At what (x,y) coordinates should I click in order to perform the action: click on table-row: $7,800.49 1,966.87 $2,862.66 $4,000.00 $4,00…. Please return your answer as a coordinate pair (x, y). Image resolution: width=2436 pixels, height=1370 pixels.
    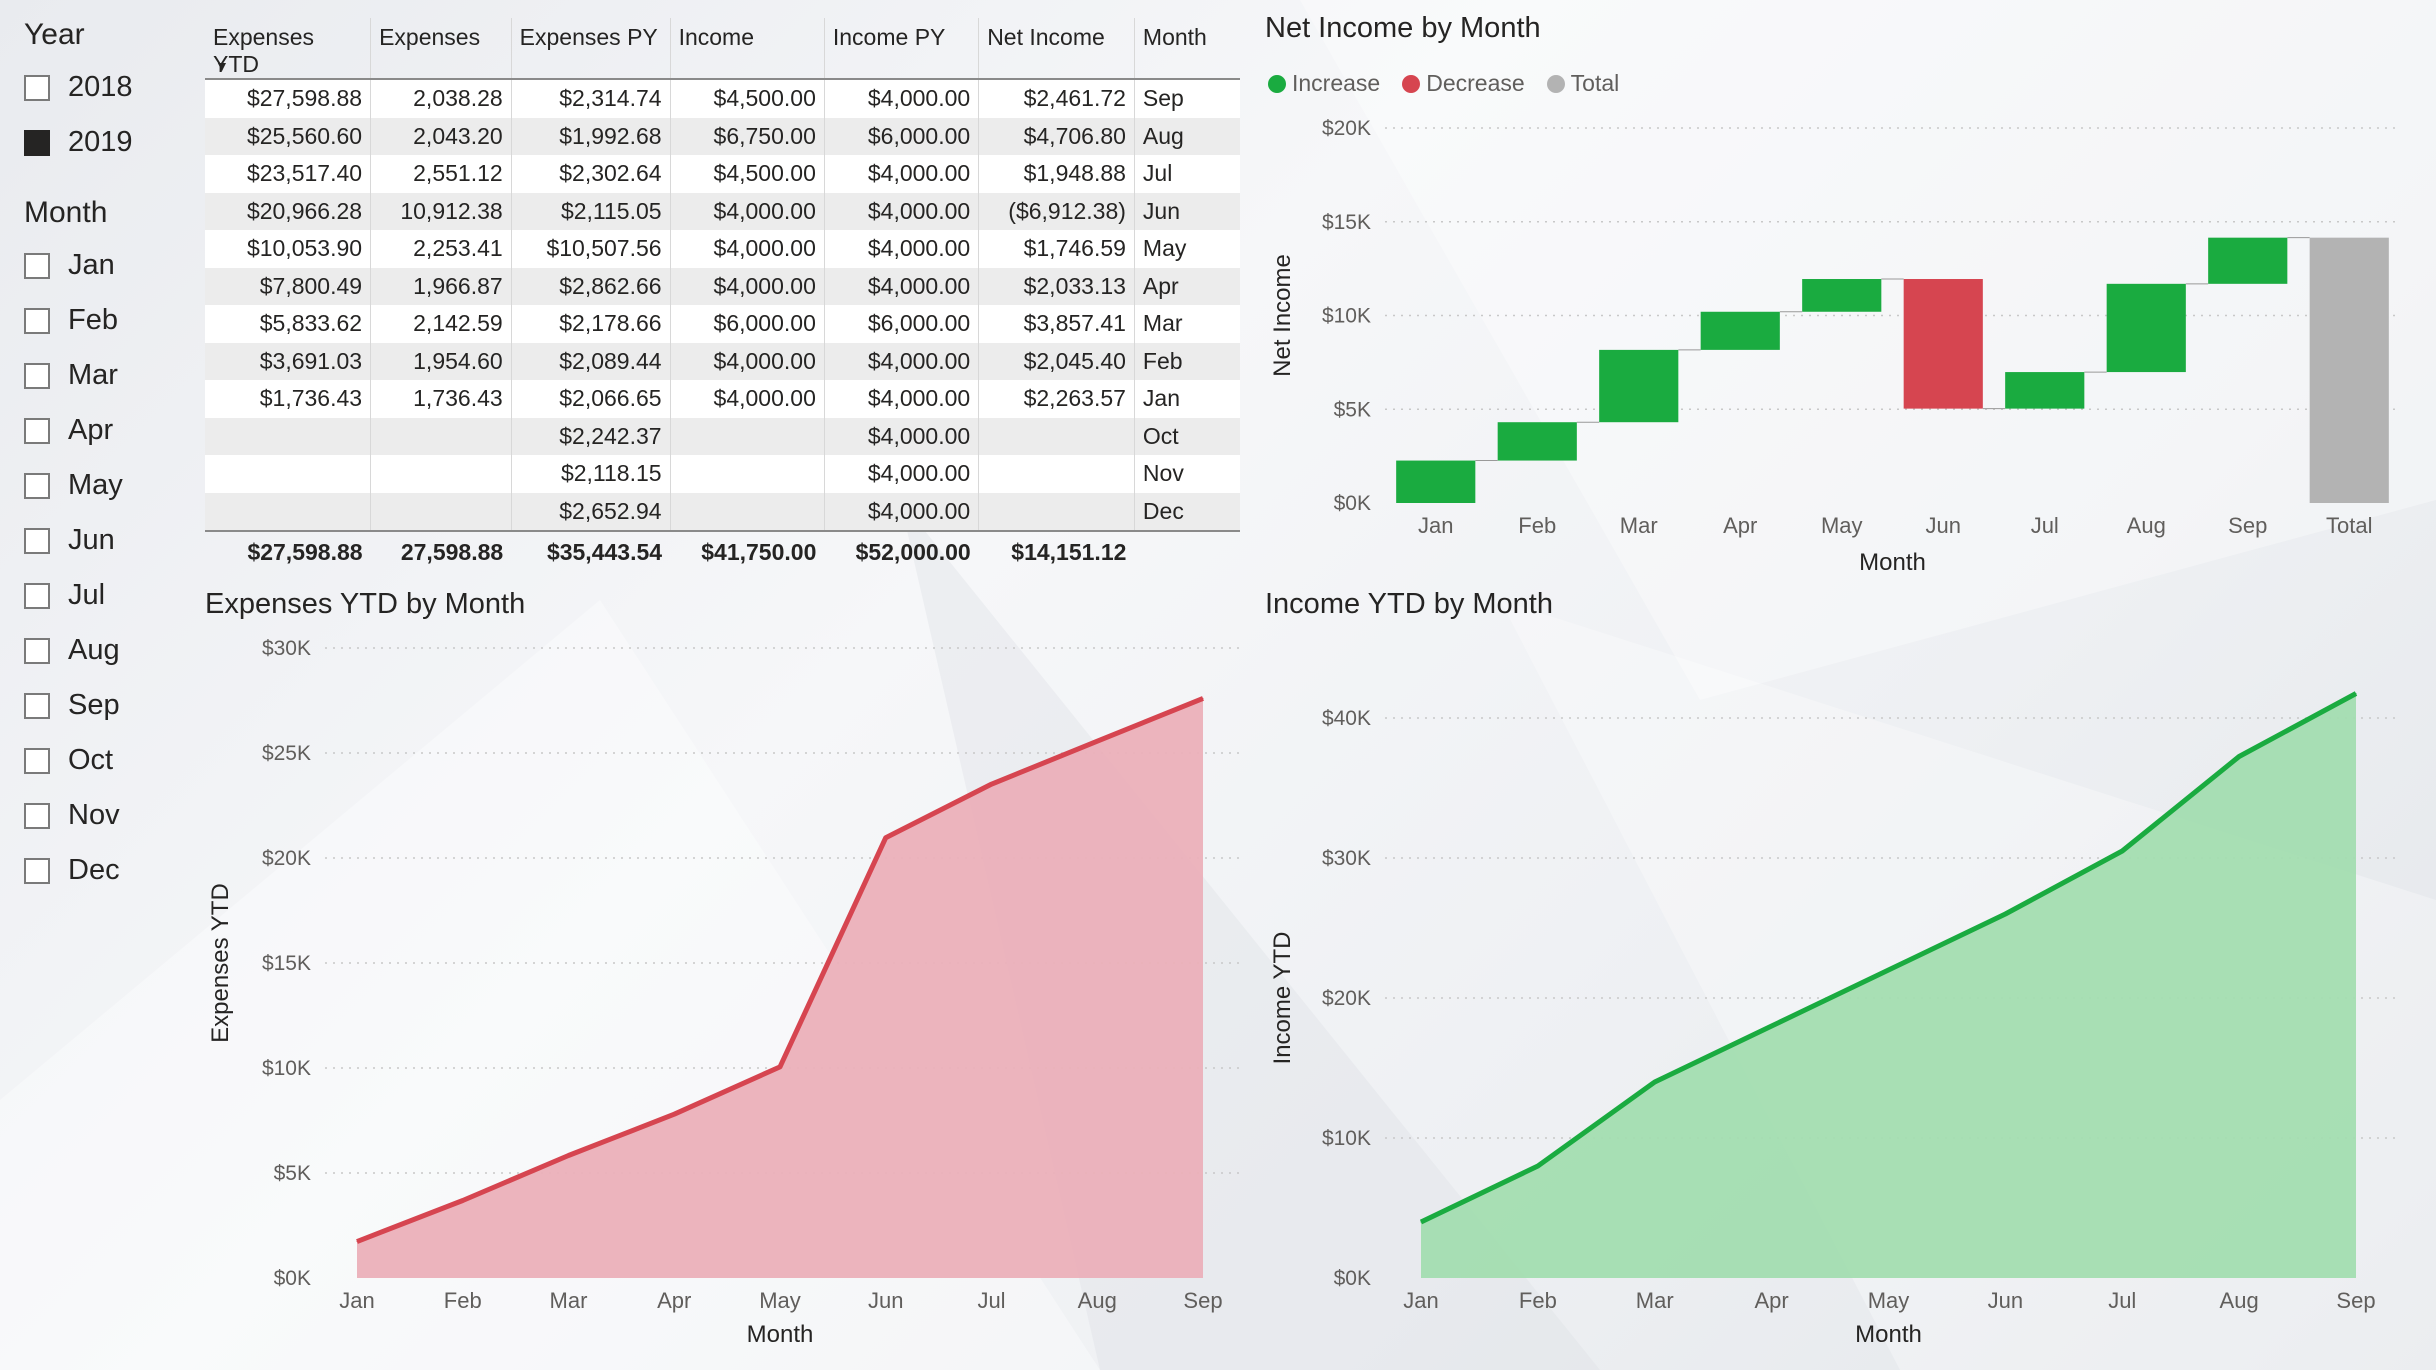
    Looking at the image, I should click on (722, 286).